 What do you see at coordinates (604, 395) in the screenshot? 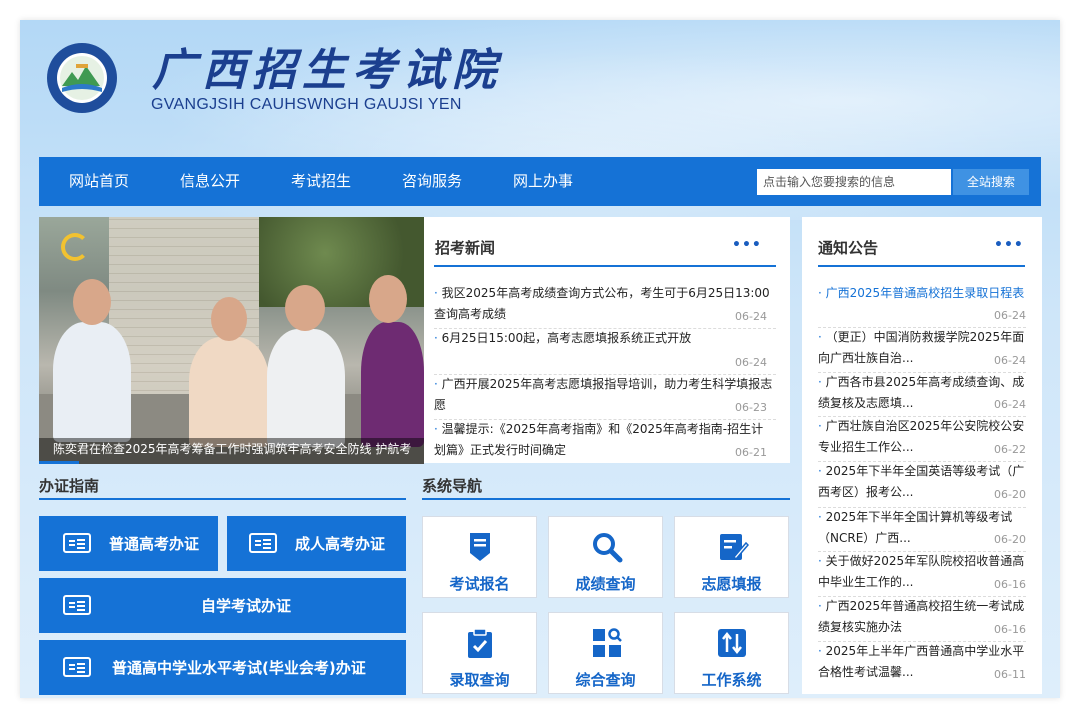
I see `news-item: · 广西开展2025年高考志愿填报指导培训，助力考生科学填报志愿` at bounding box center [604, 395].